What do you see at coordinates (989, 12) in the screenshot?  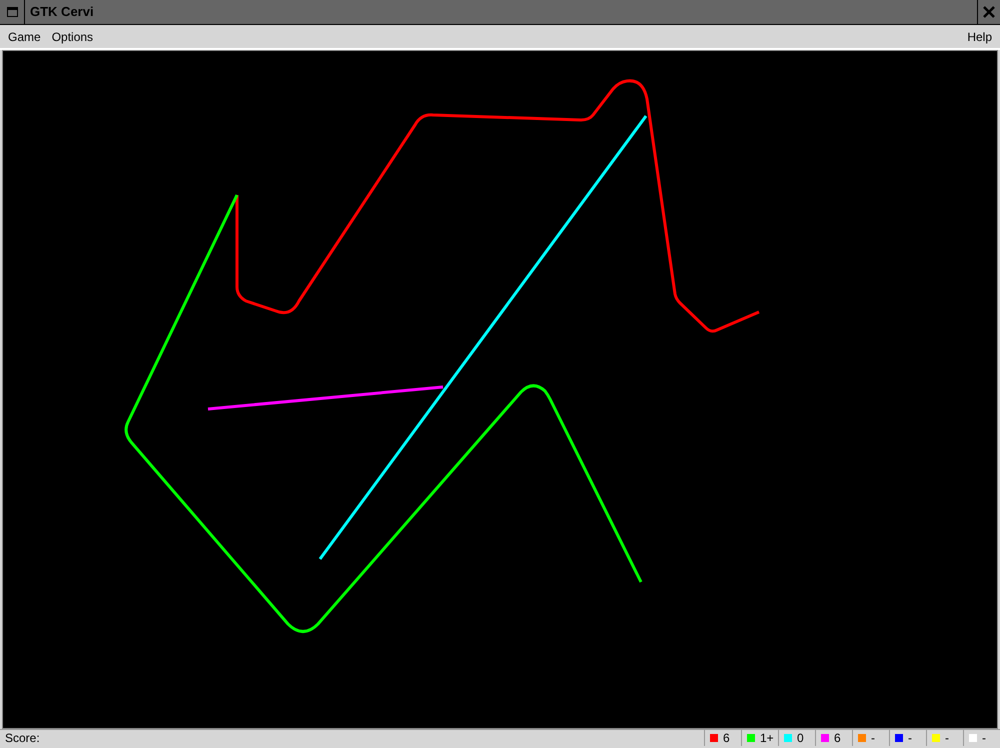 I see `close-icon` at bounding box center [989, 12].